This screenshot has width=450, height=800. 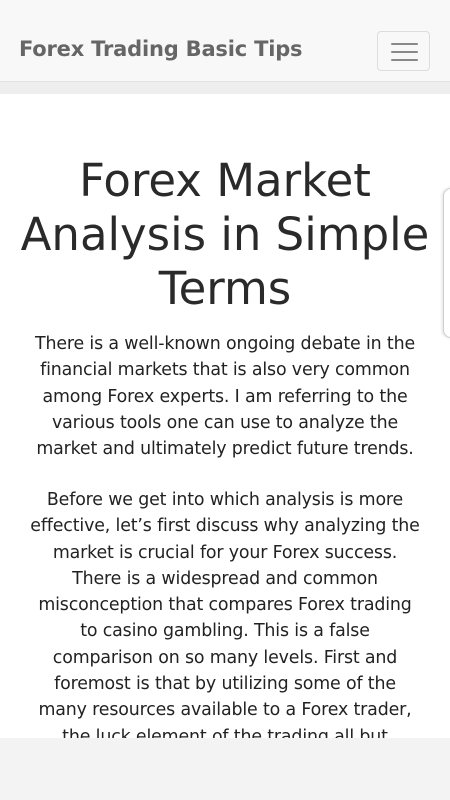 I want to click on site-brand-link: Forex Trading Basic Tips, so click(x=161, y=49).